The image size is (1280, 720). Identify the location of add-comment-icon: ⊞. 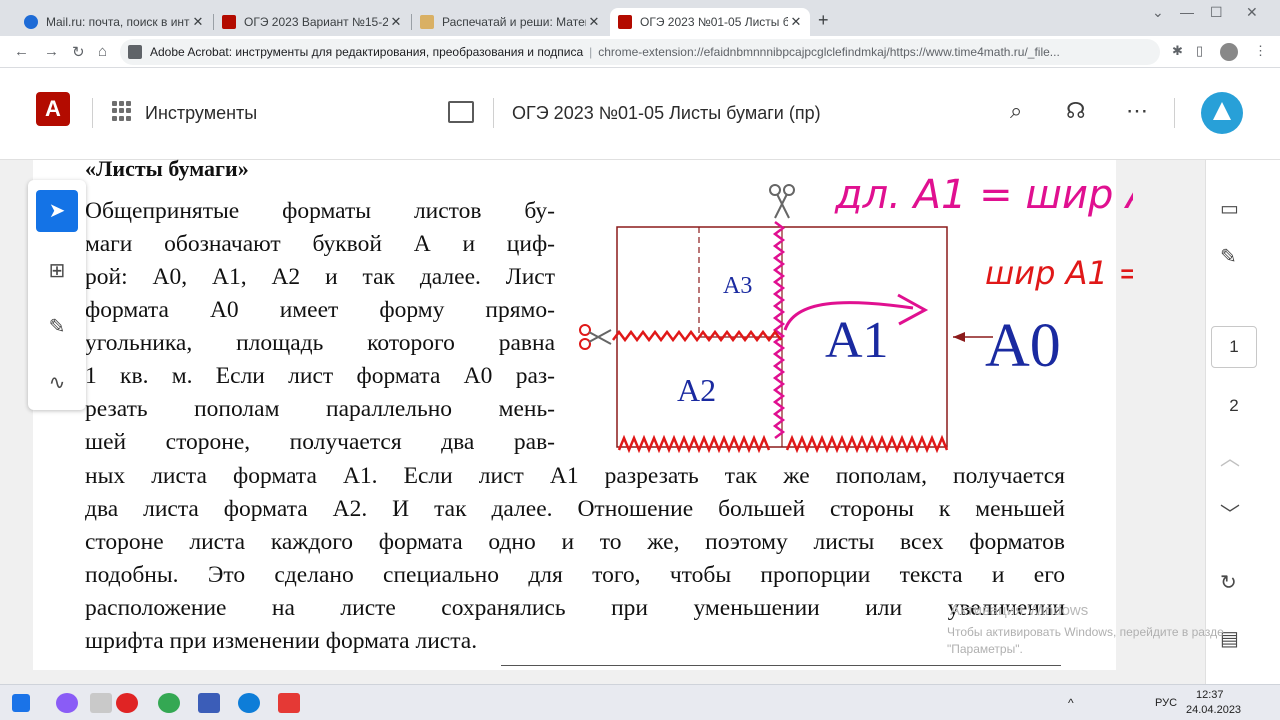
(57, 271).